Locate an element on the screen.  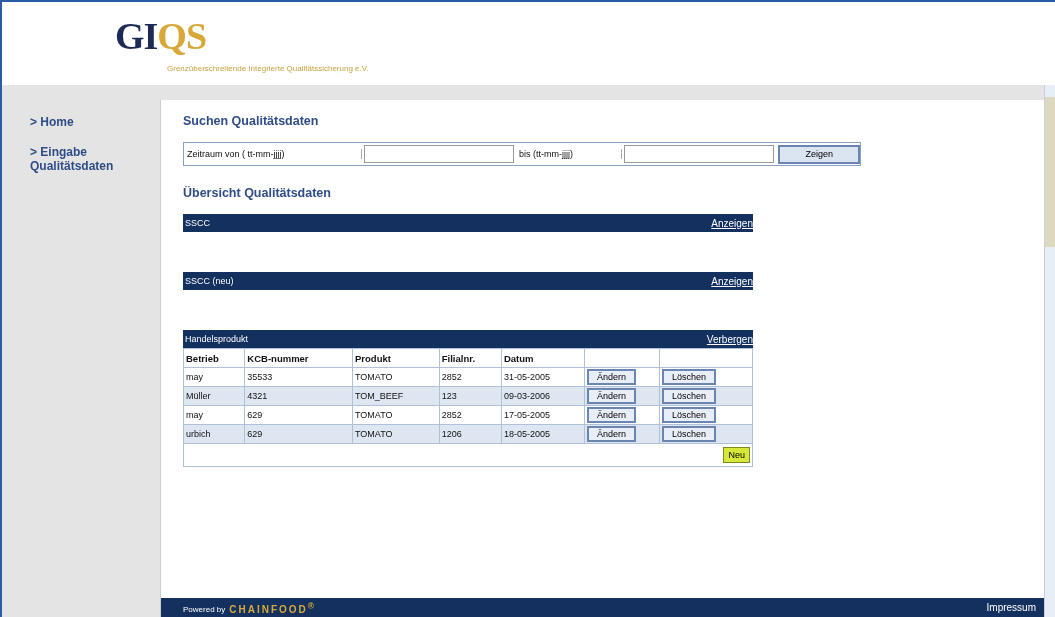
toggle-link: Verbergen is located at coordinates (729, 339).